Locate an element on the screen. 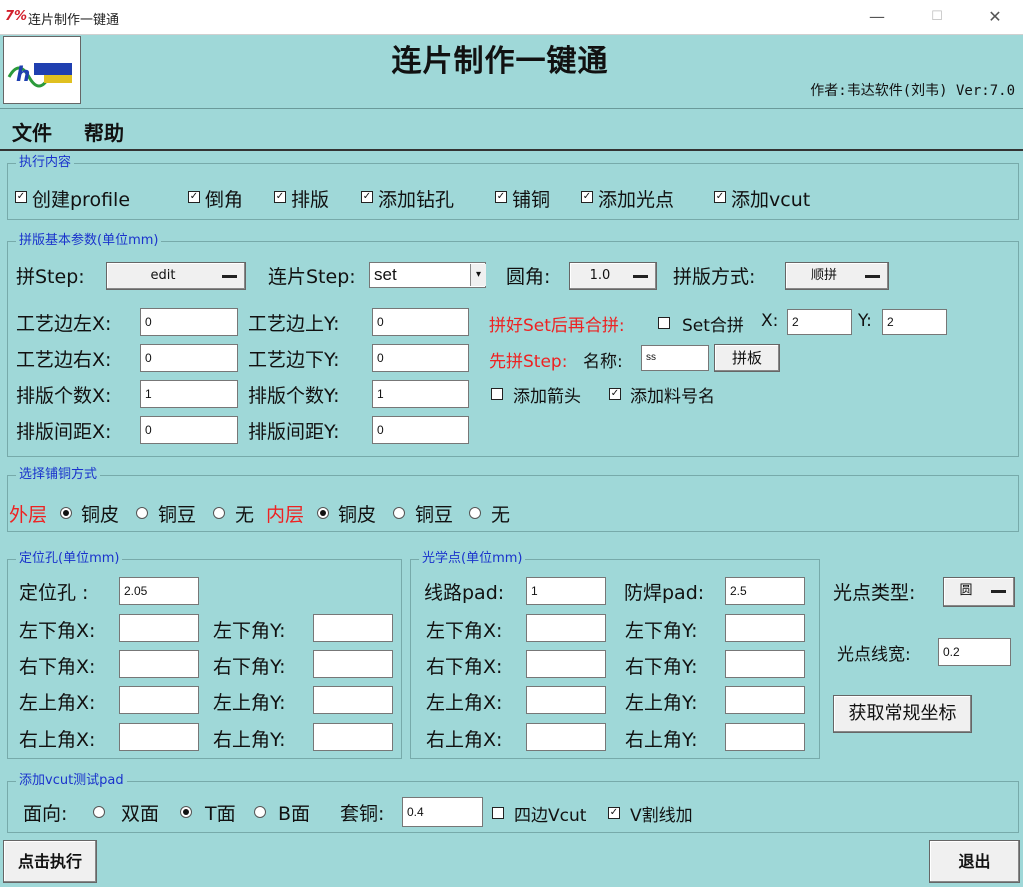 This screenshot has width=1023, height=887. checkbox-copper: ✓ is located at coordinates (501, 197).